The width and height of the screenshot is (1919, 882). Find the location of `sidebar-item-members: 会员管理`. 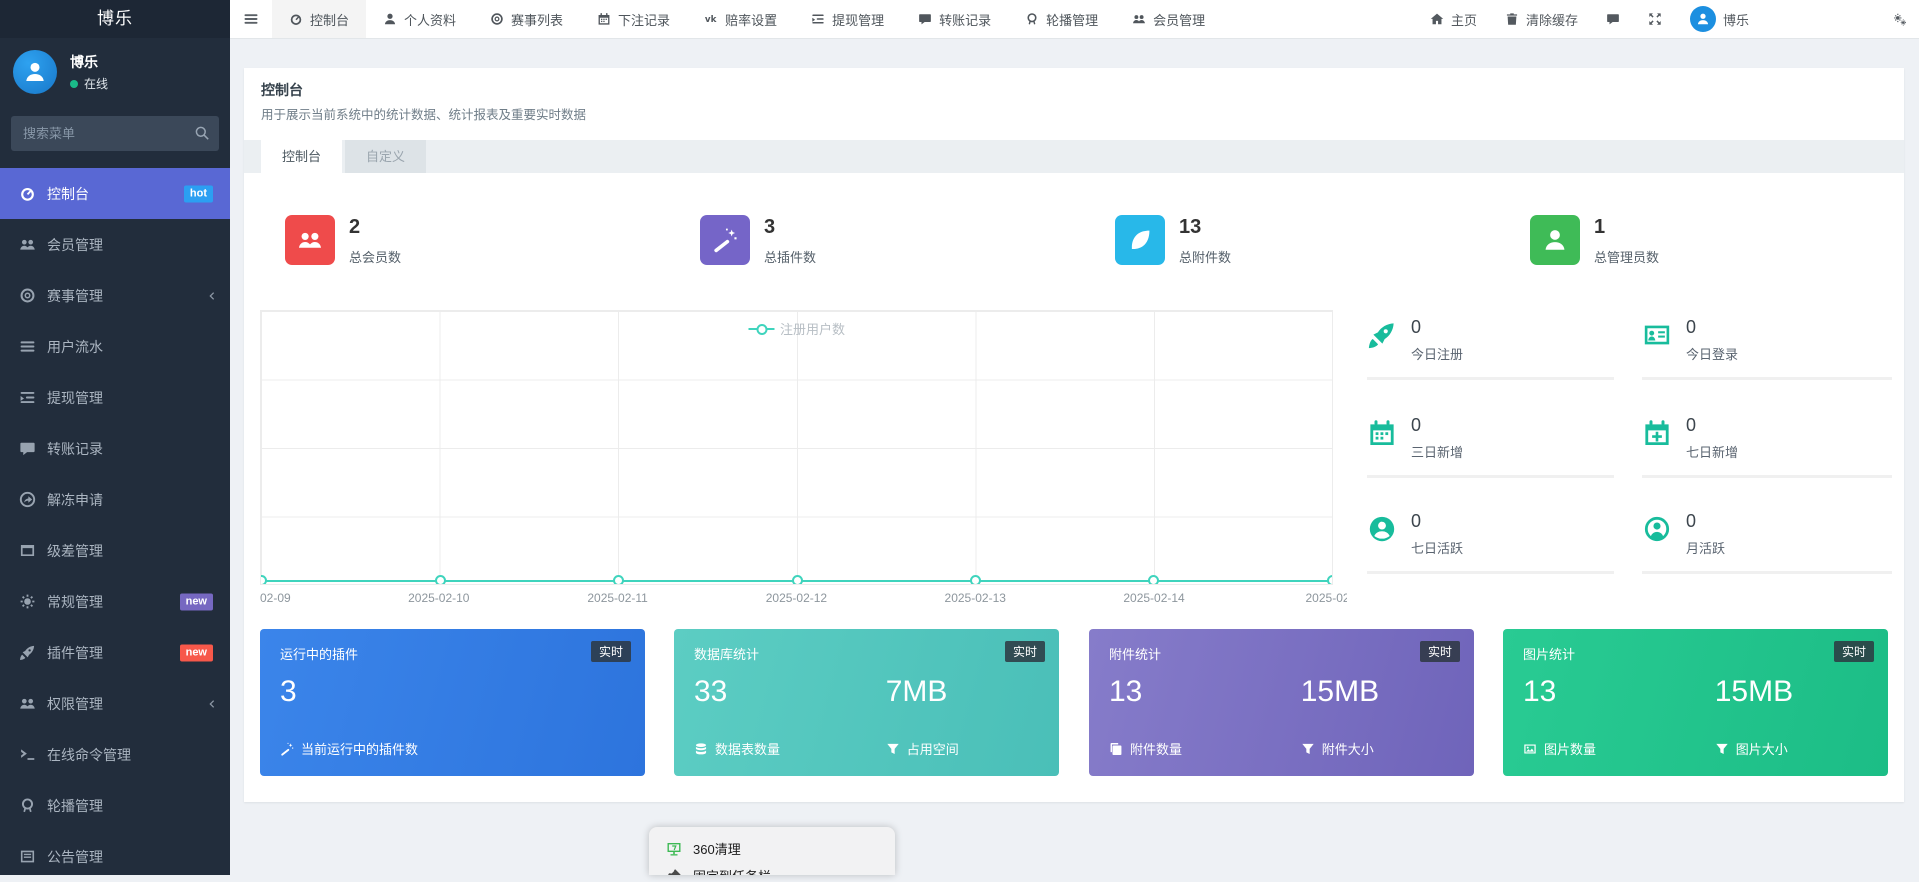

sidebar-item-members: 会员管理 is located at coordinates (115, 244).